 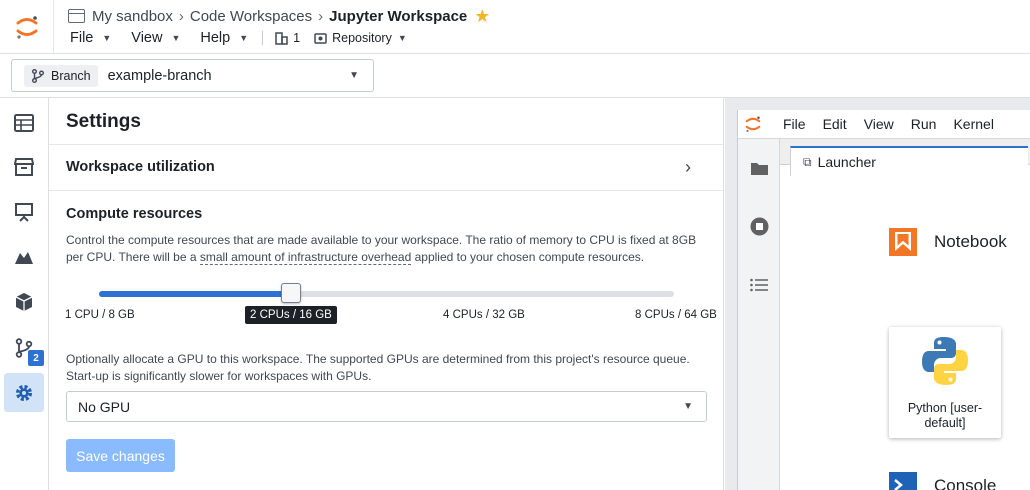 What do you see at coordinates (291, 293) in the screenshot?
I see `compute-slider-handle` at bounding box center [291, 293].